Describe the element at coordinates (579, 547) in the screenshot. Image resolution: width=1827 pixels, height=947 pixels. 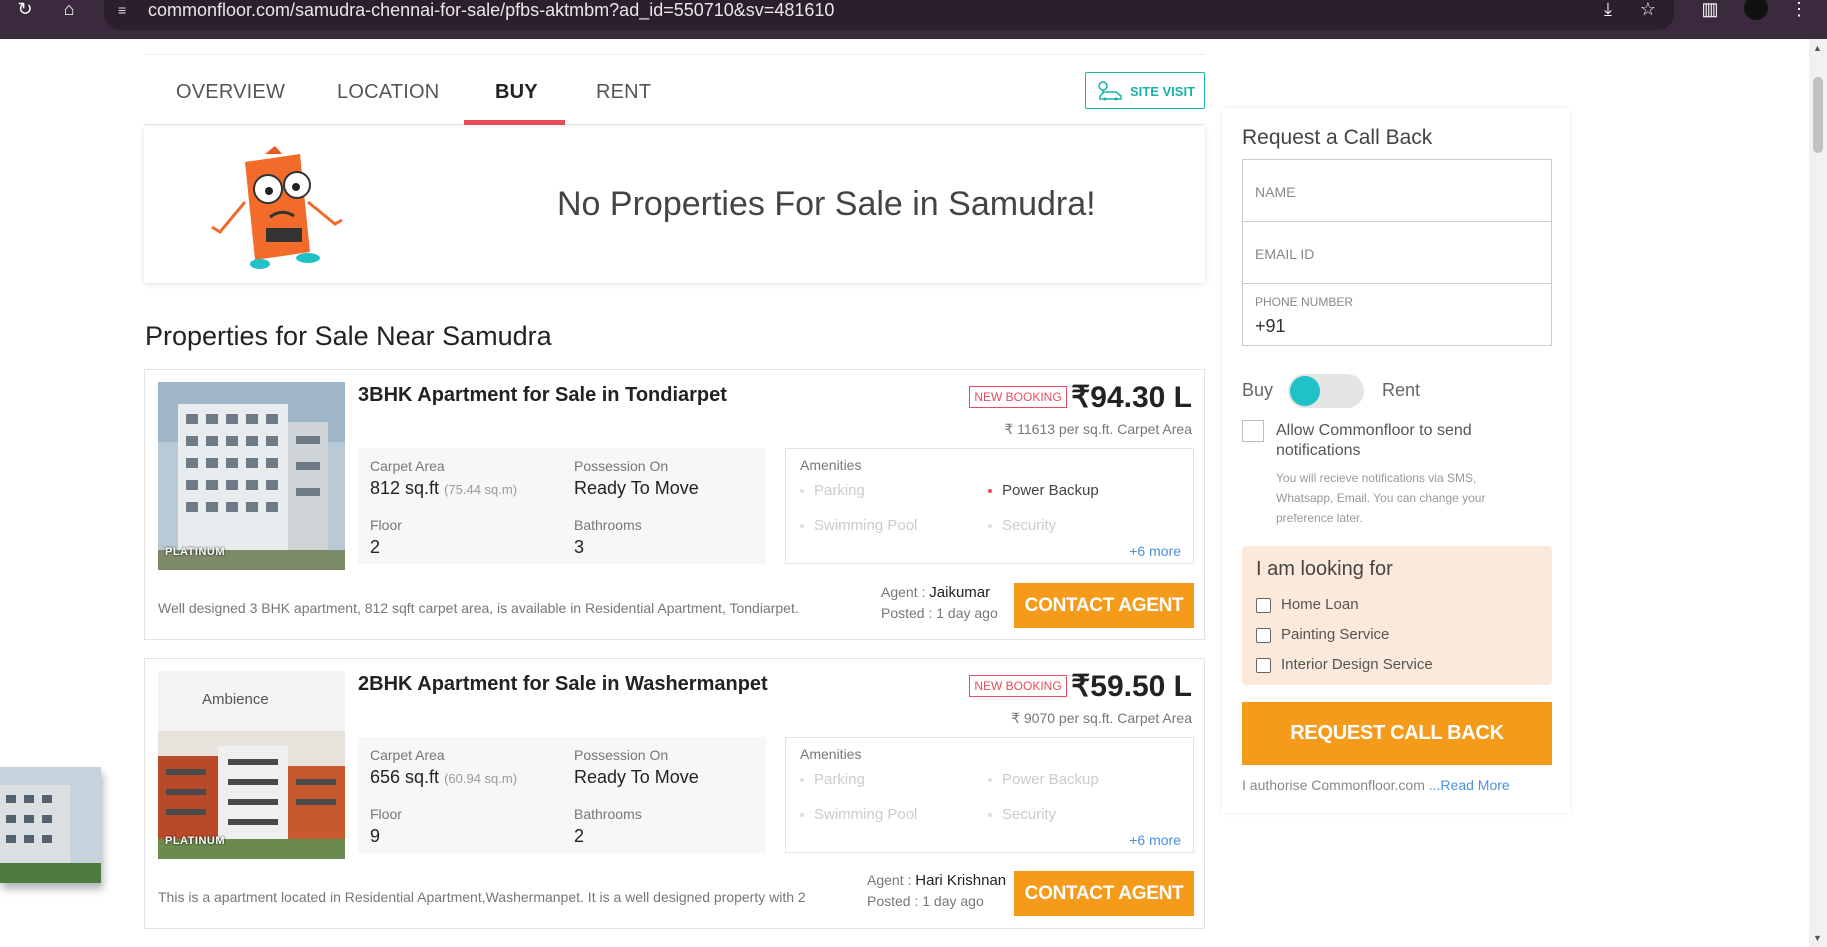
I see `bathrooms-value: 3` at that location.